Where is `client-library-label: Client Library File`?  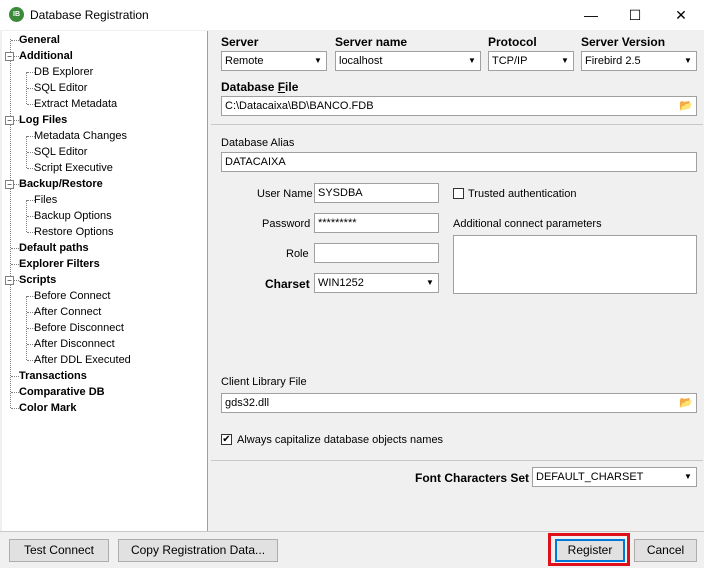 client-library-label: Client Library File is located at coordinates (264, 382).